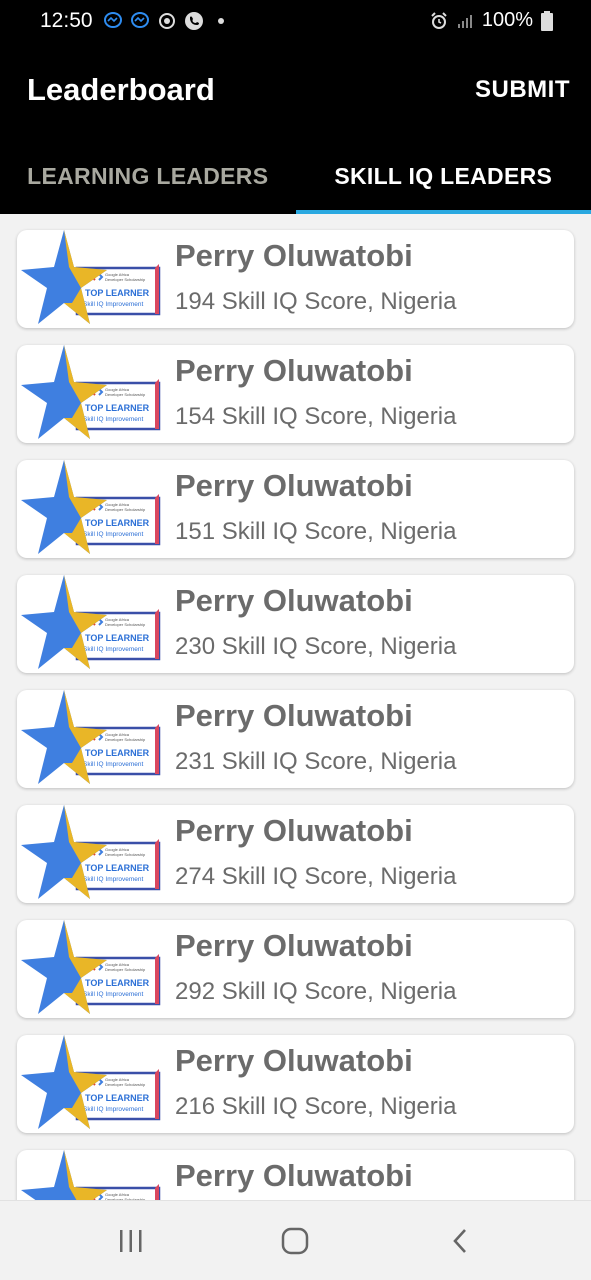 The width and height of the screenshot is (591, 1280). I want to click on leader-score: 230 Skill IQ Score, Nigeria, so click(316, 646).